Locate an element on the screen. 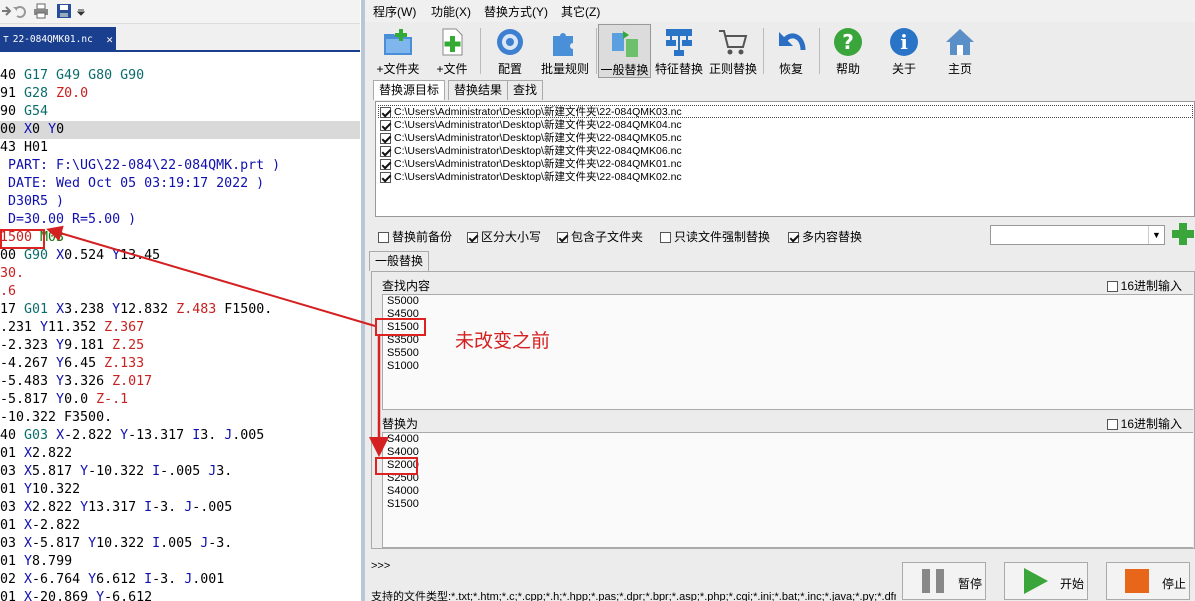  code-line: 00 X0 Y0 is located at coordinates (180, 130).